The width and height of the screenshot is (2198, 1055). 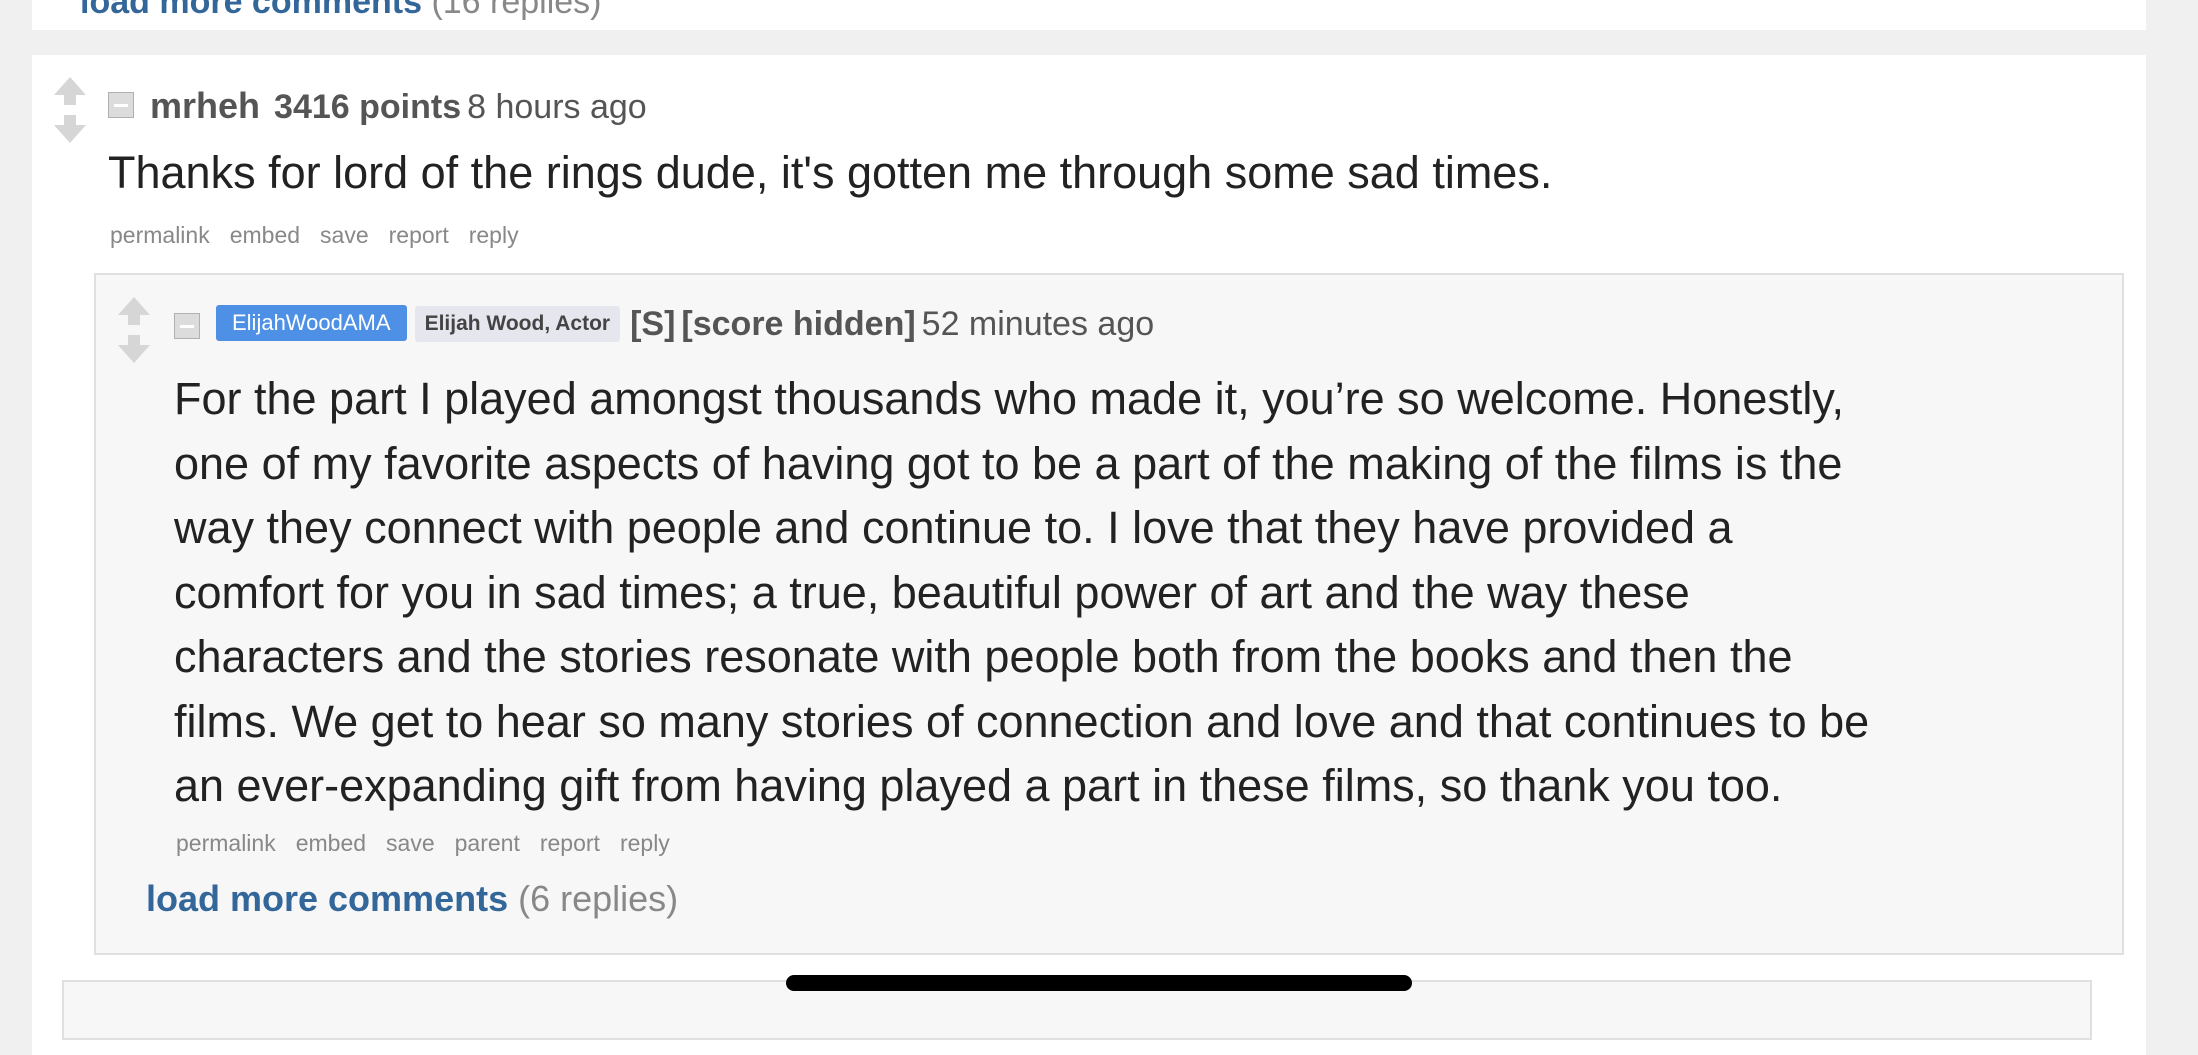 I want to click on load-more-replies: load more comments (6 replies), so click(x=412, y=899).